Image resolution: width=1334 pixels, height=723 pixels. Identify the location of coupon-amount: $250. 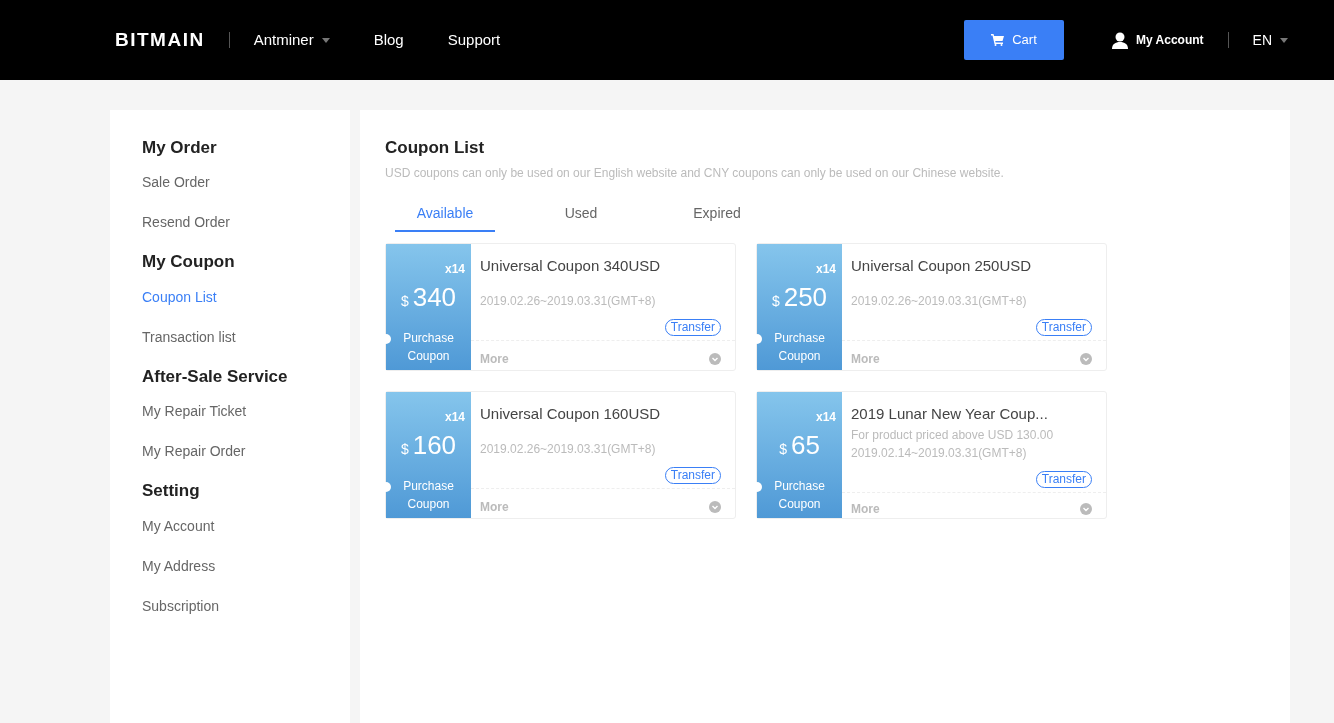
(799, 298).